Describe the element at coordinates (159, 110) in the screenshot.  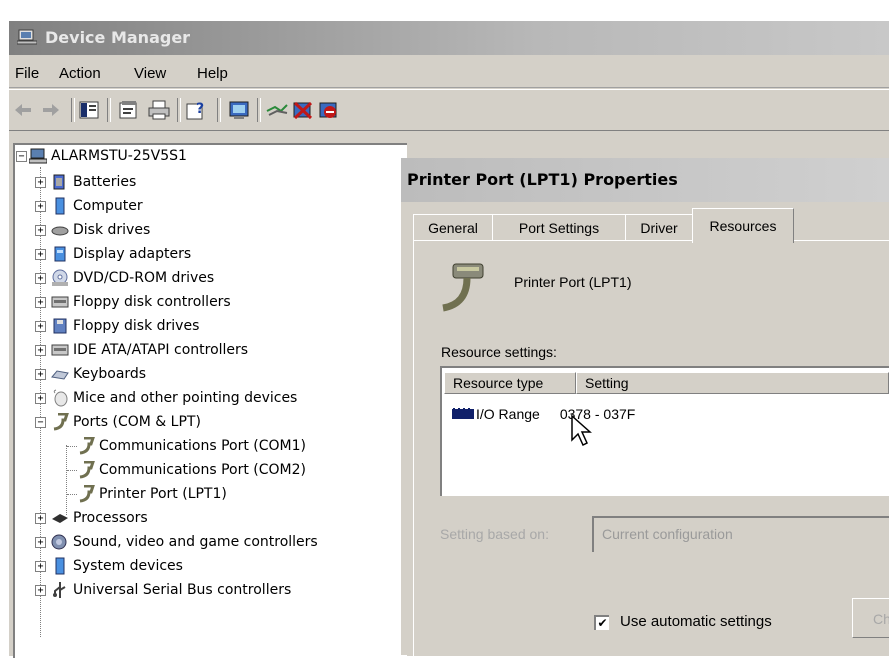
I see `print-icon` at that location.